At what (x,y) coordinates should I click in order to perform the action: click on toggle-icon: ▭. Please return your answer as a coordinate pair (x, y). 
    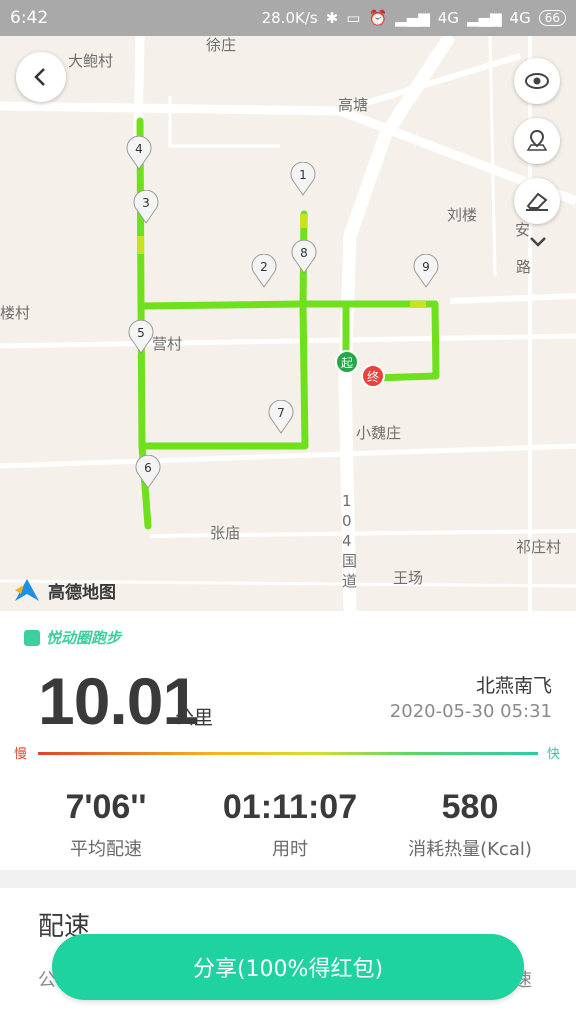
    Looking at the image, I should click on (353, 18).